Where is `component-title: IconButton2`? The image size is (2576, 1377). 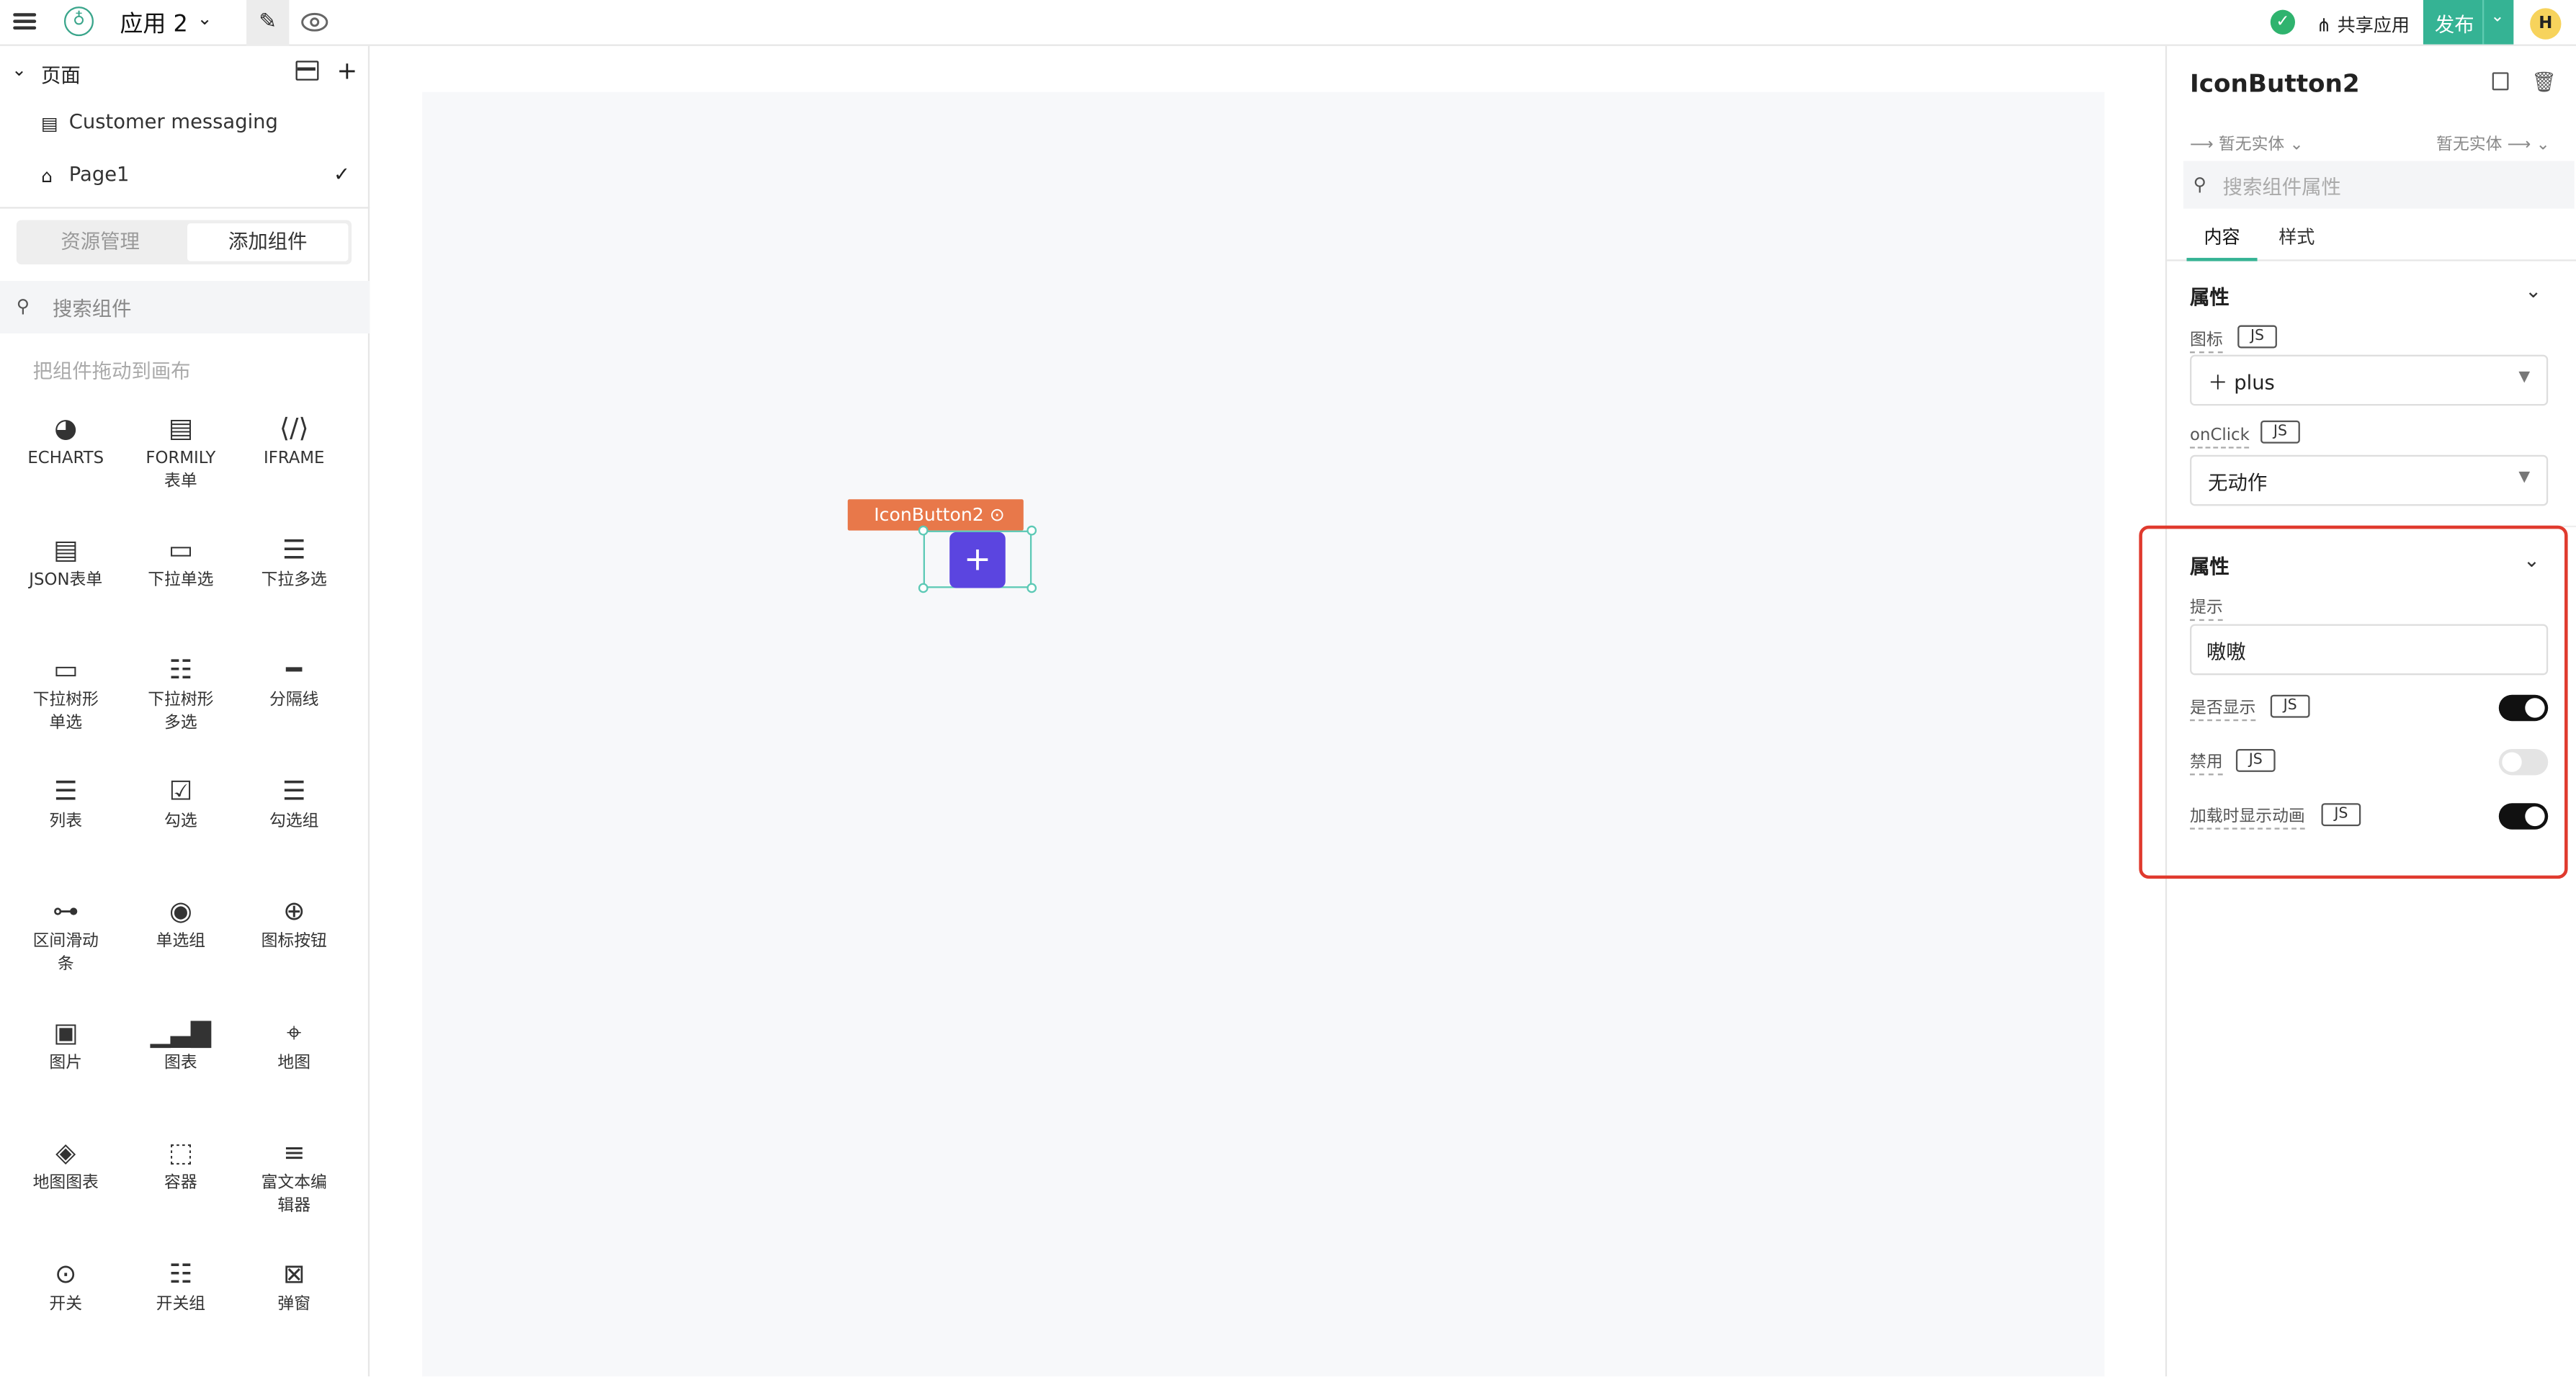 component-title: IconButton2 is located at coordinates (2275, 84).